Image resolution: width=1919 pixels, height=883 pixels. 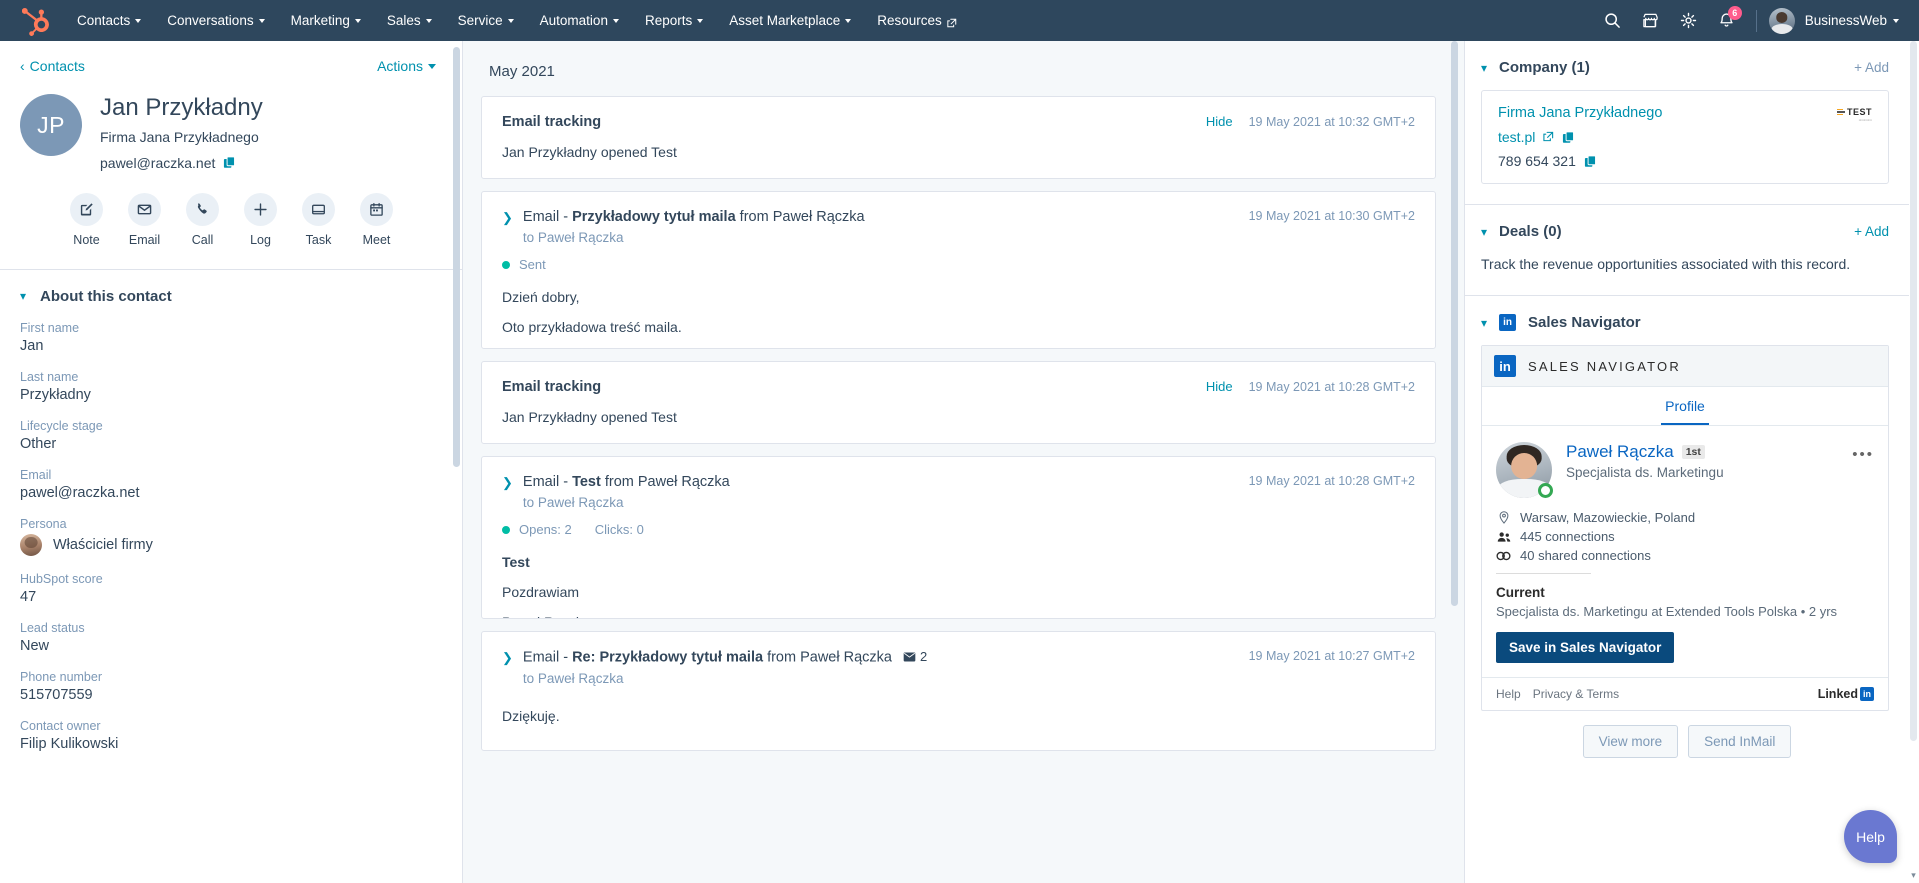 I want to click on nav-item-automation: Automation, so click(x=579, y=20).